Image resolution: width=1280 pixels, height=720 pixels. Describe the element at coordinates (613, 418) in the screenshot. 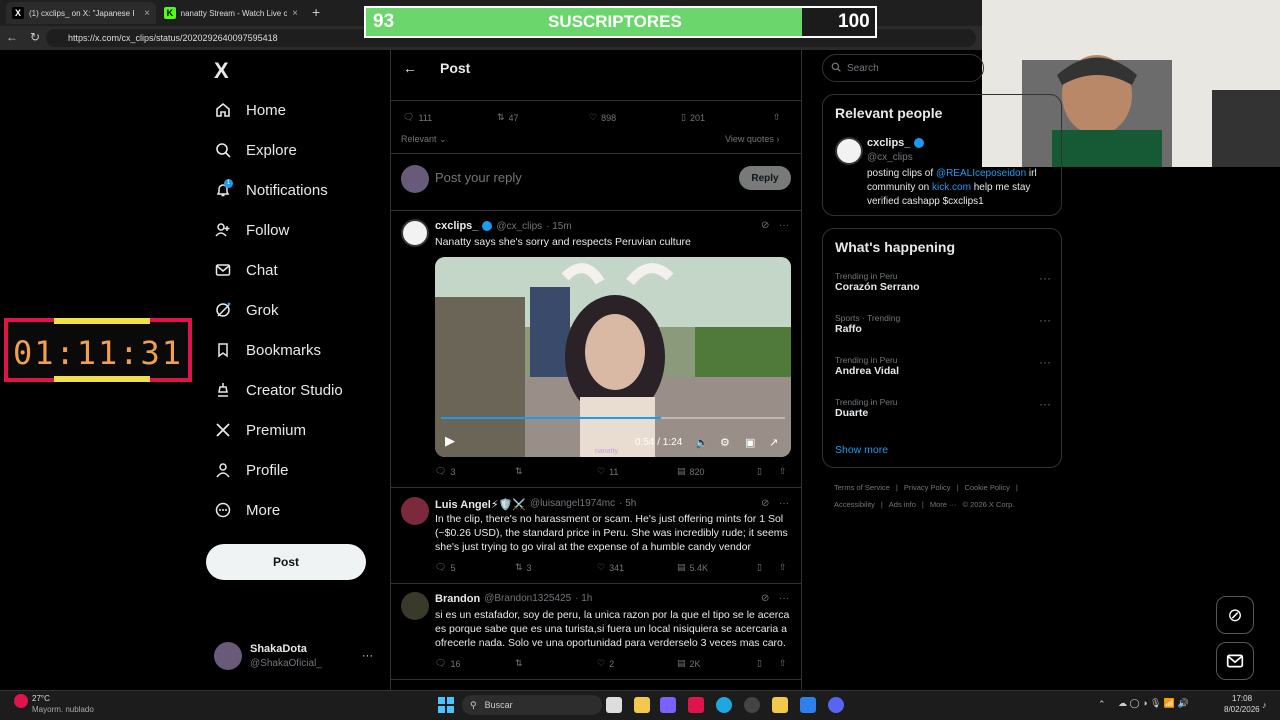

I see `video-progress-track` at that location.